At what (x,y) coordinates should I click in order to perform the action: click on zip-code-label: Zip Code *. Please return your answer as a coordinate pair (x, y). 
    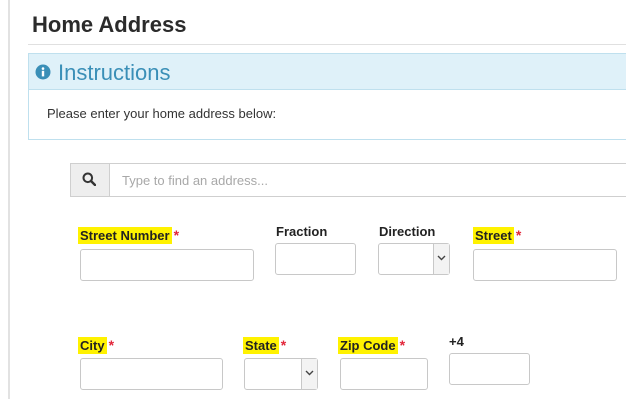
    Looking at the image, I should click on (372, 345).